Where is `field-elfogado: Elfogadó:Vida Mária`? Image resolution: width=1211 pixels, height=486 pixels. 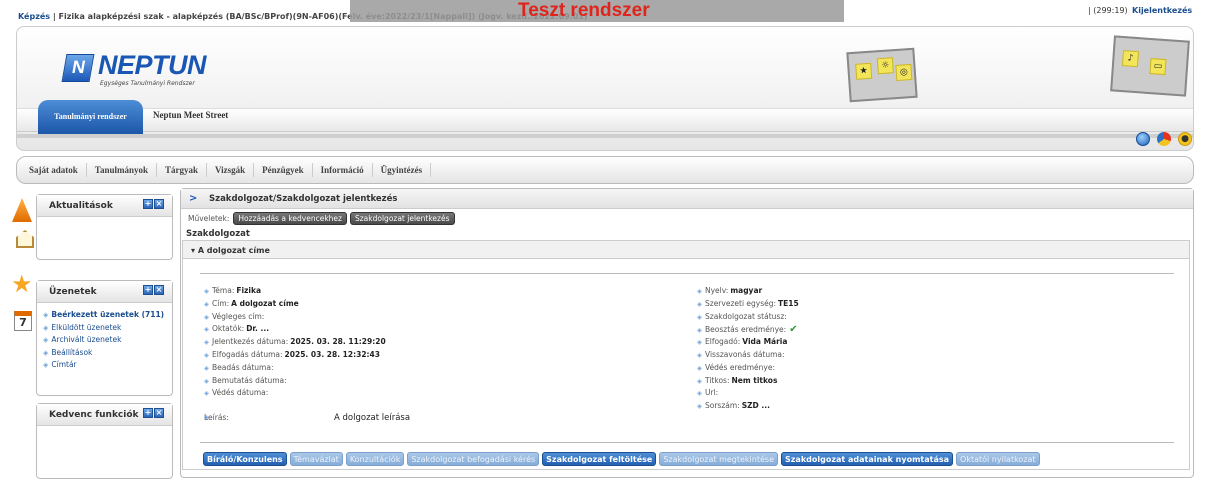
field-elfogado: Elfogadó:Vida Mária is located at coordinates (748, 343).